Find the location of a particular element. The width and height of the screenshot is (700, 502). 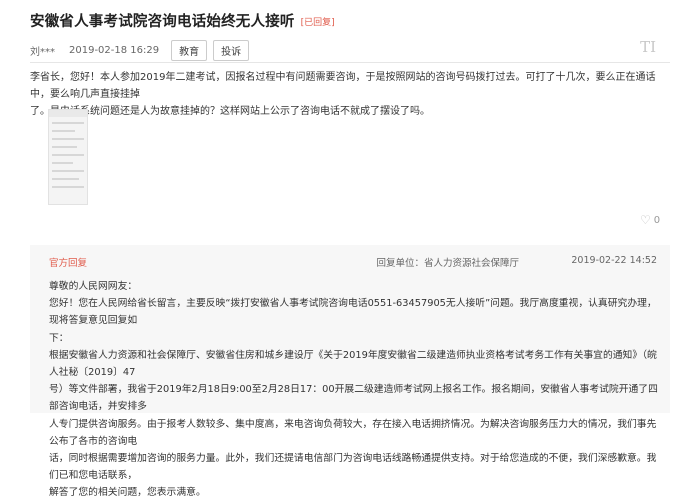

like-count: 0 is located at coordinates (657, 220).